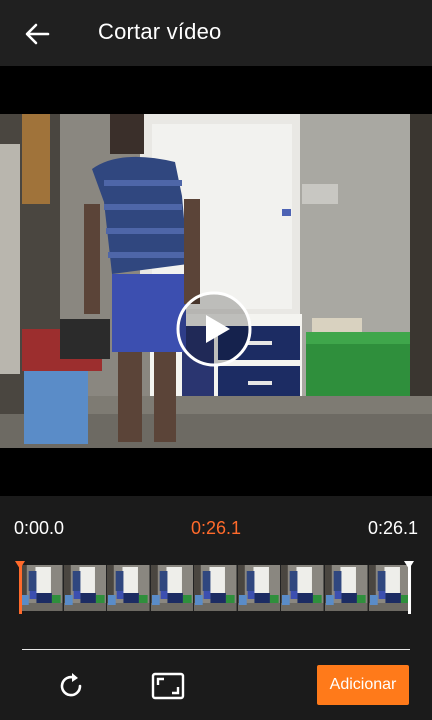 This screenshot has width=432, height=720. I want to click on end-time: 0:26.1, so click(392, 528).